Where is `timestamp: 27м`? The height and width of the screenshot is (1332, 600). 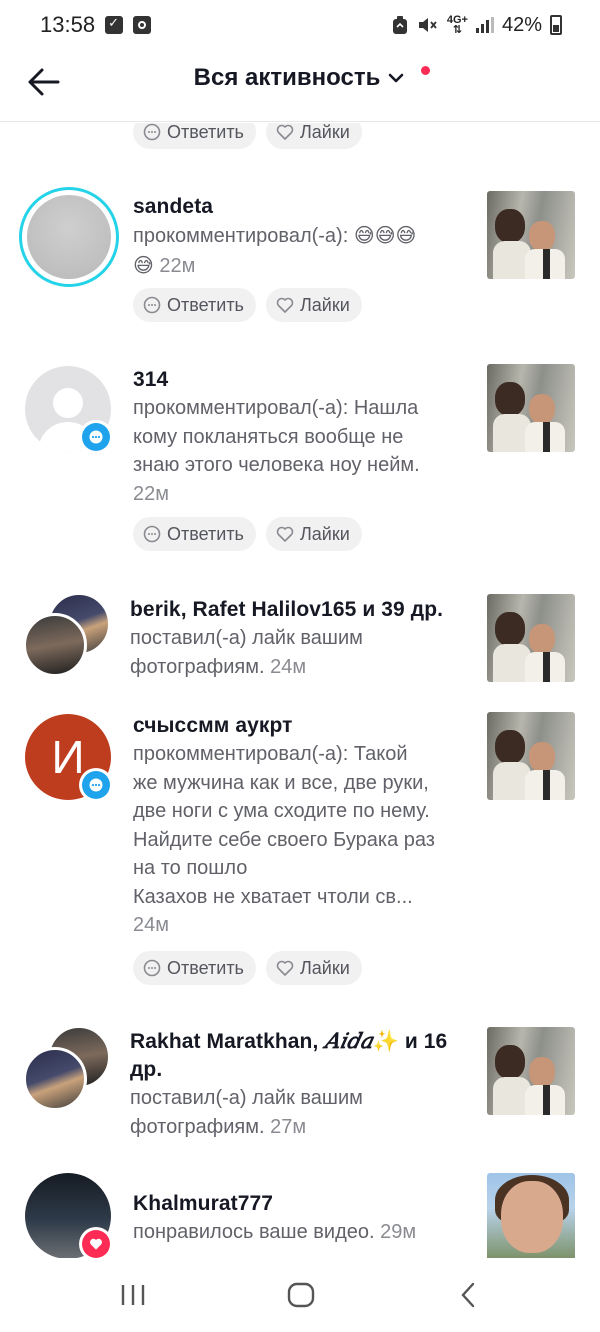
timestamp: 27м is located at coordinates (288, 1126).